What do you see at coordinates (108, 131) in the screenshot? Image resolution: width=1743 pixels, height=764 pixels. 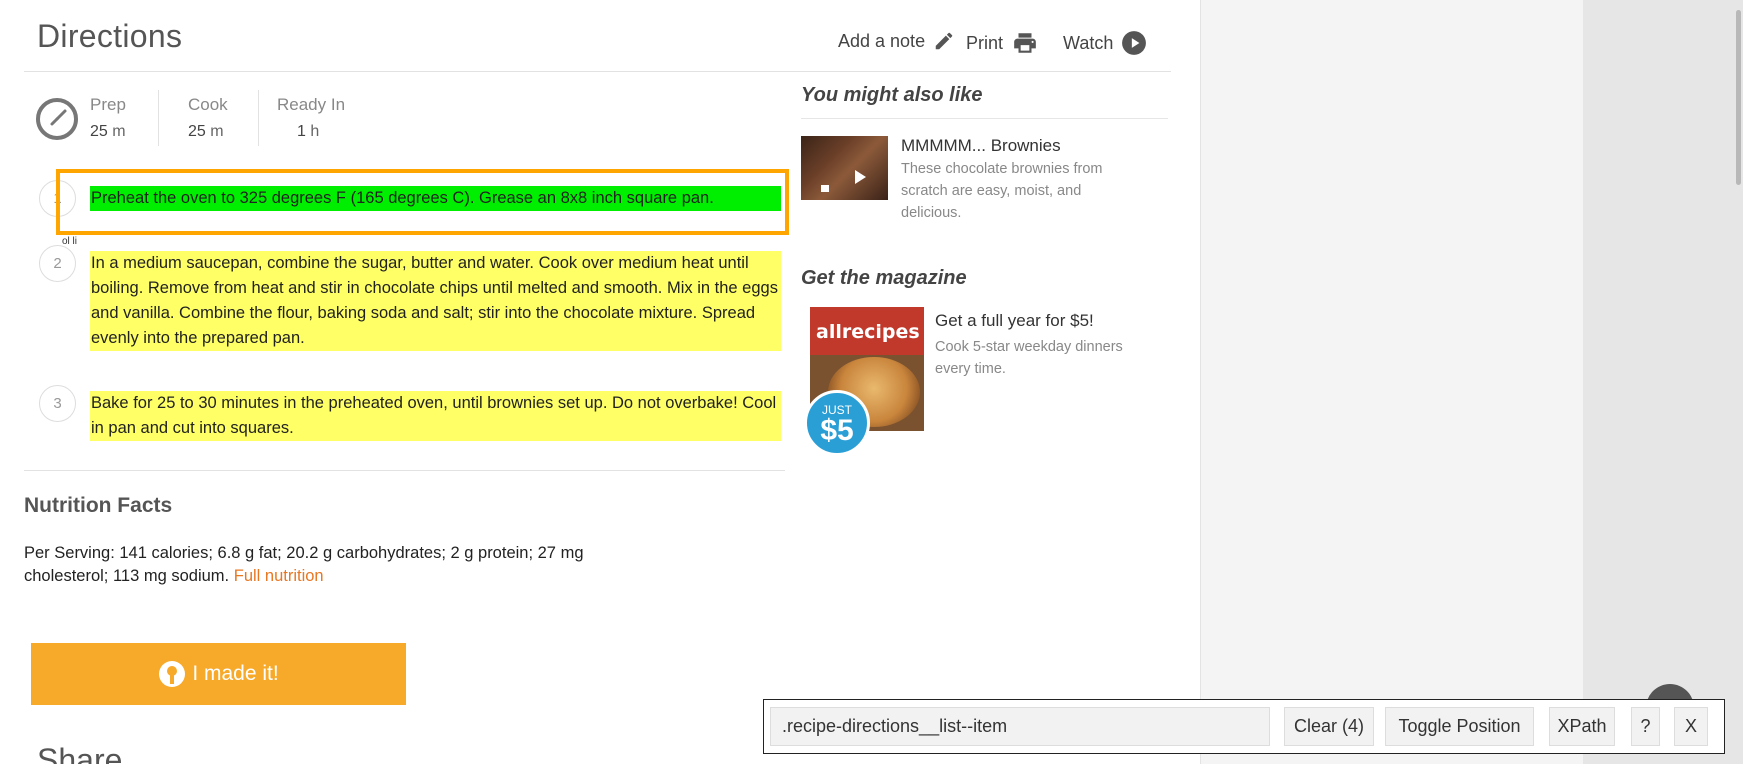 I see `prep-value: 25 m` at bounding box center [108, 131].